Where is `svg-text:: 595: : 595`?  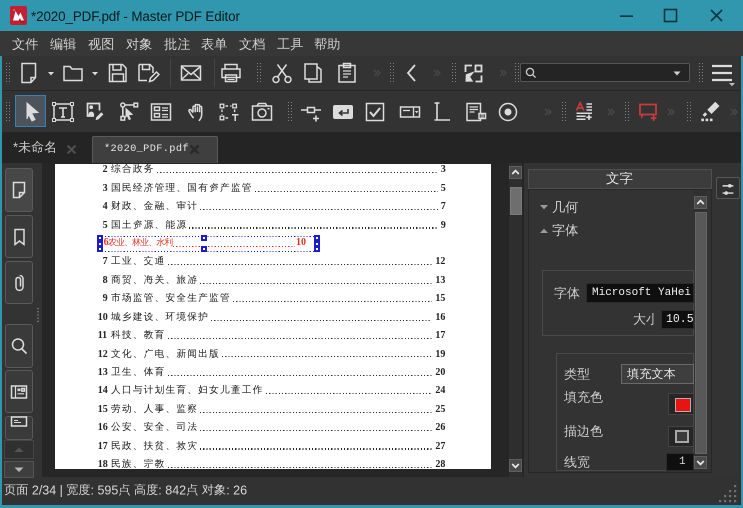
svg-text:: 595: : 595 is located at coordinates (105, 490).